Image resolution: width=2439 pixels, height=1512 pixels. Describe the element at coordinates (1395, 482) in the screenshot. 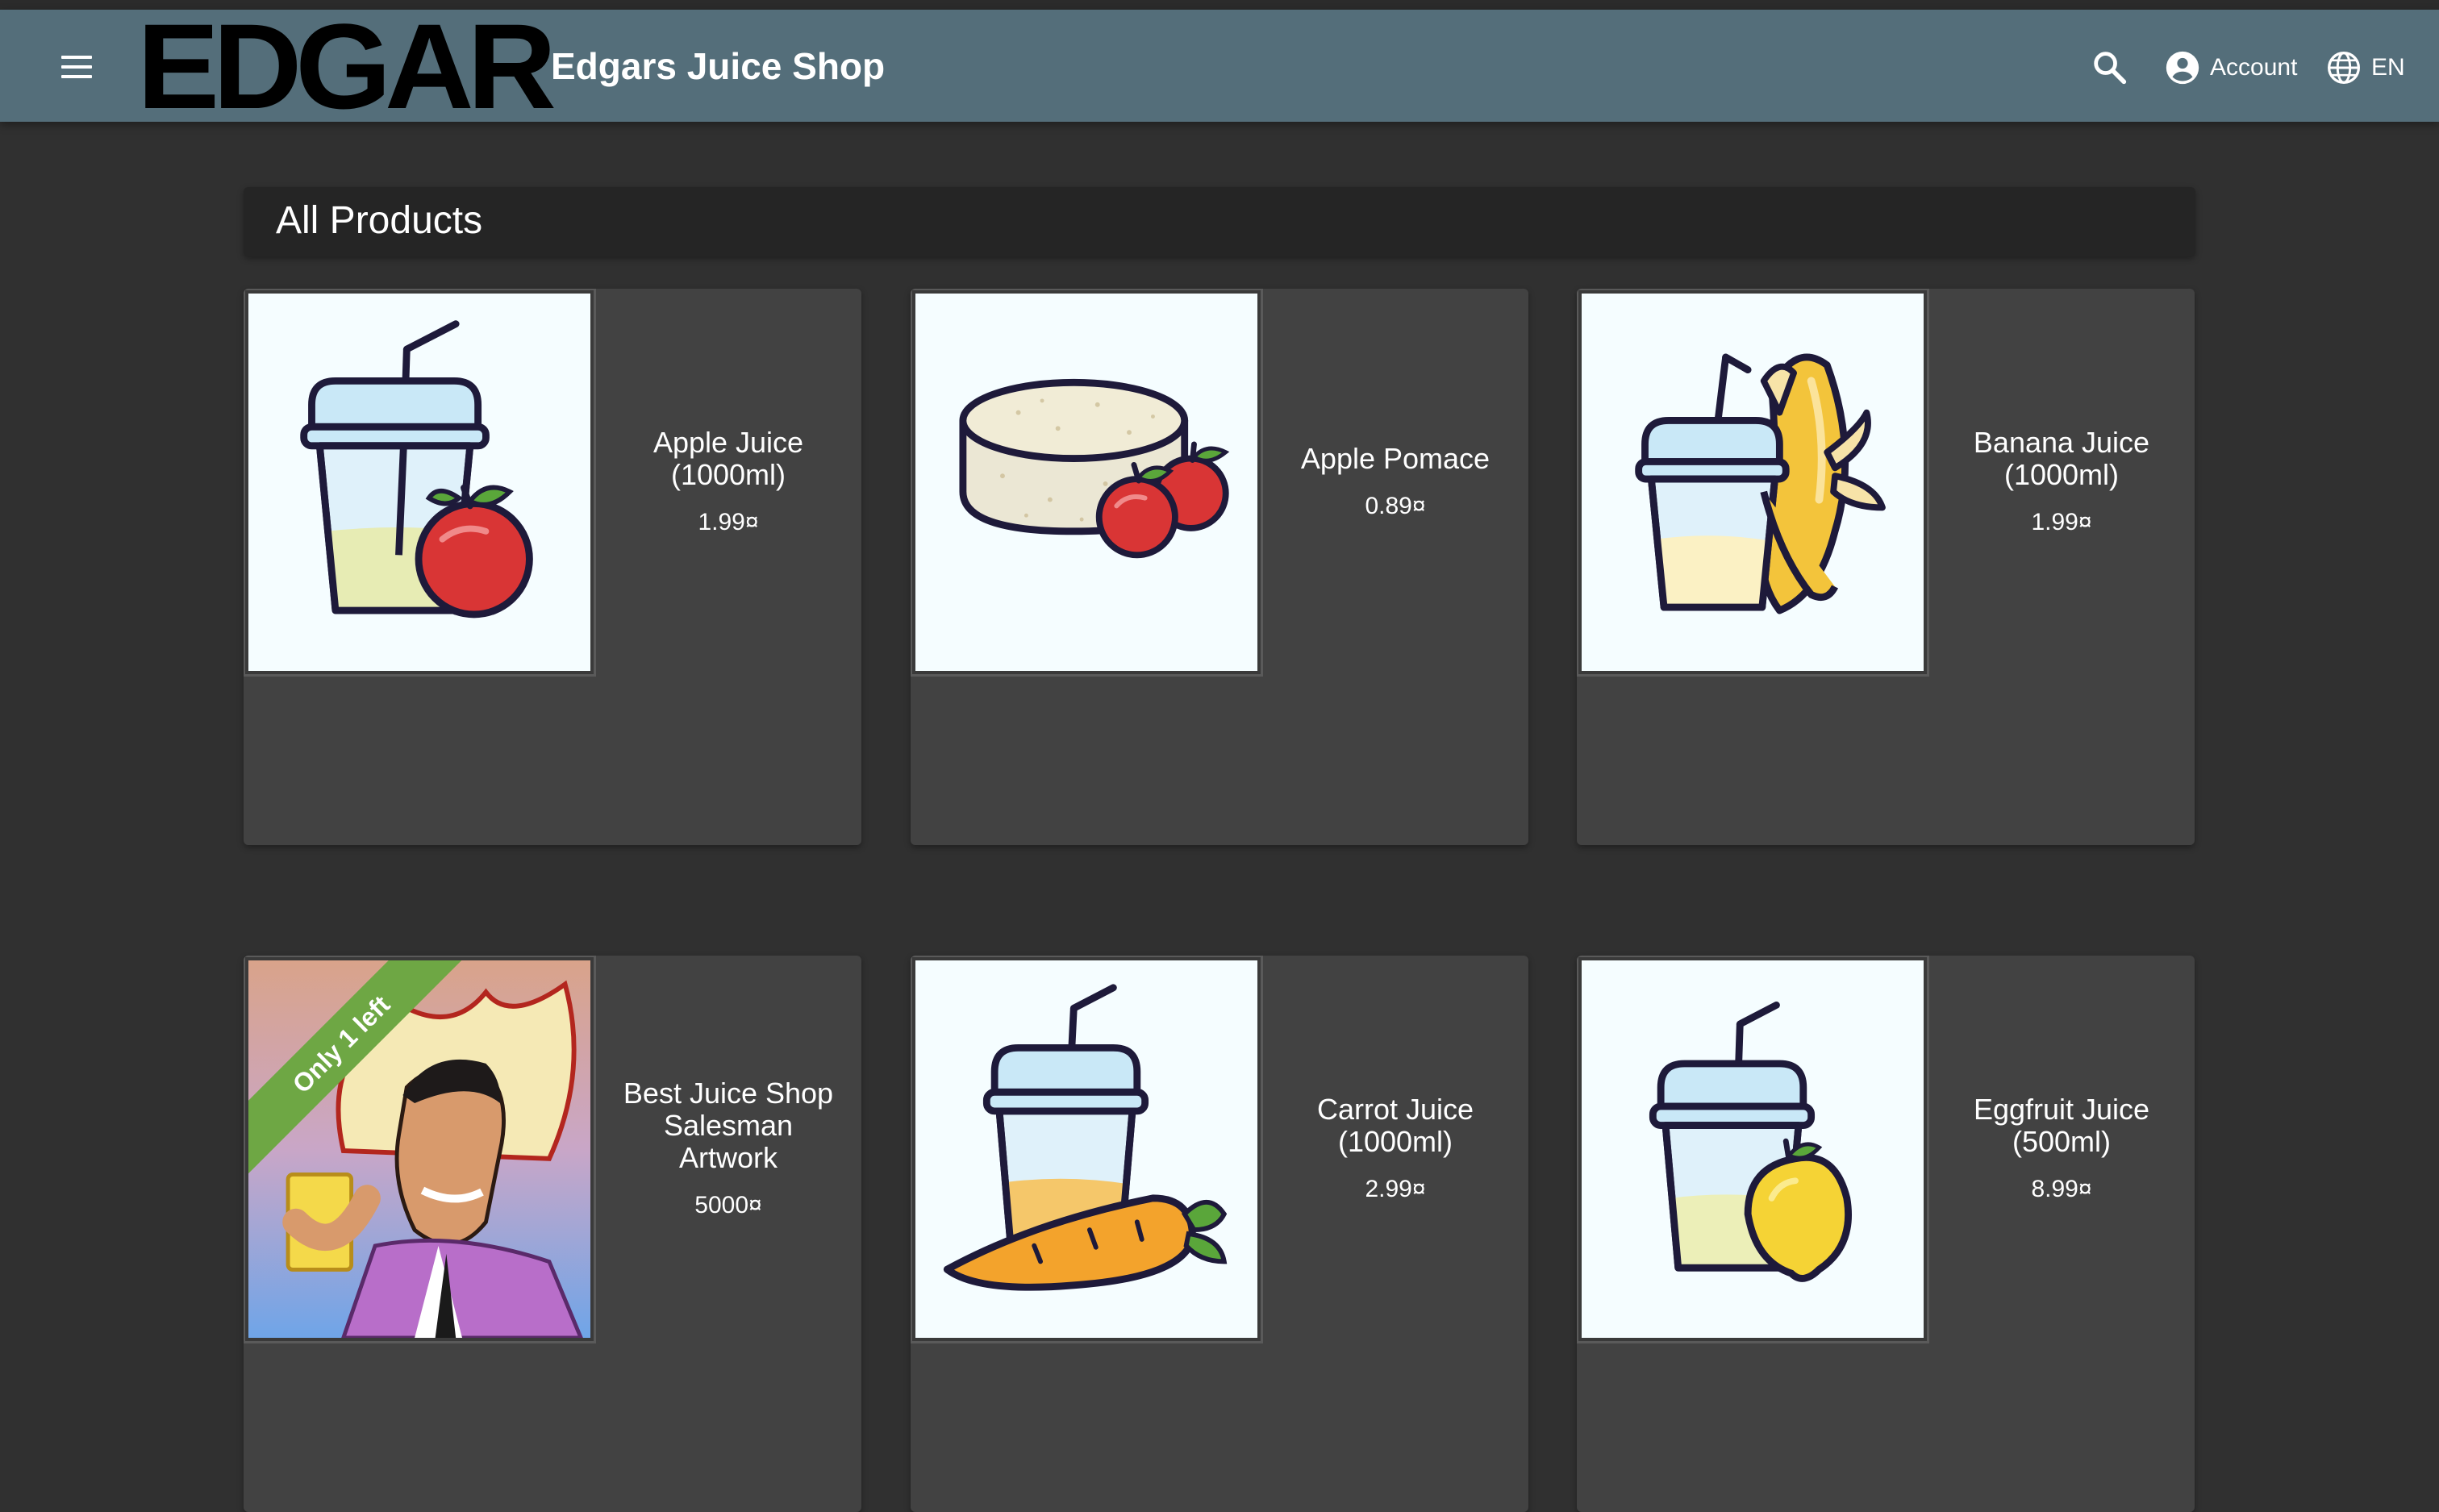

I see `product-info: Apple Pomace 0.89¤` at that location.